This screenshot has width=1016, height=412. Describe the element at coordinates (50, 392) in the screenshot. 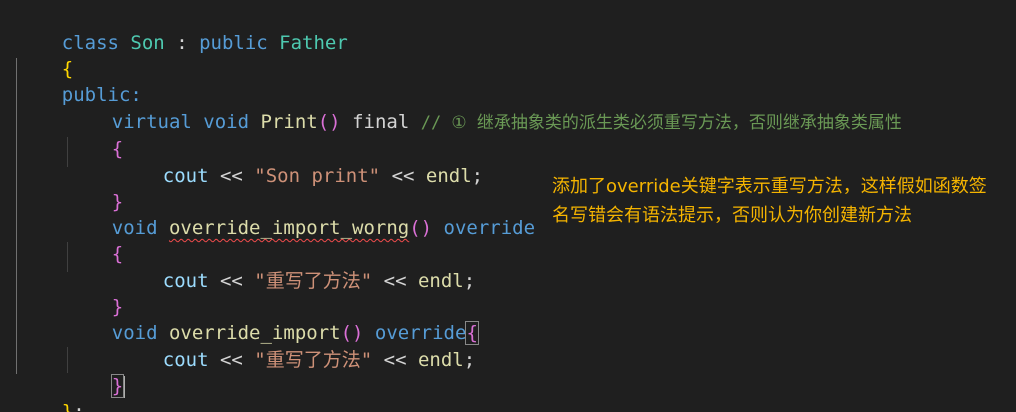

I see `code-line: };` at that location.